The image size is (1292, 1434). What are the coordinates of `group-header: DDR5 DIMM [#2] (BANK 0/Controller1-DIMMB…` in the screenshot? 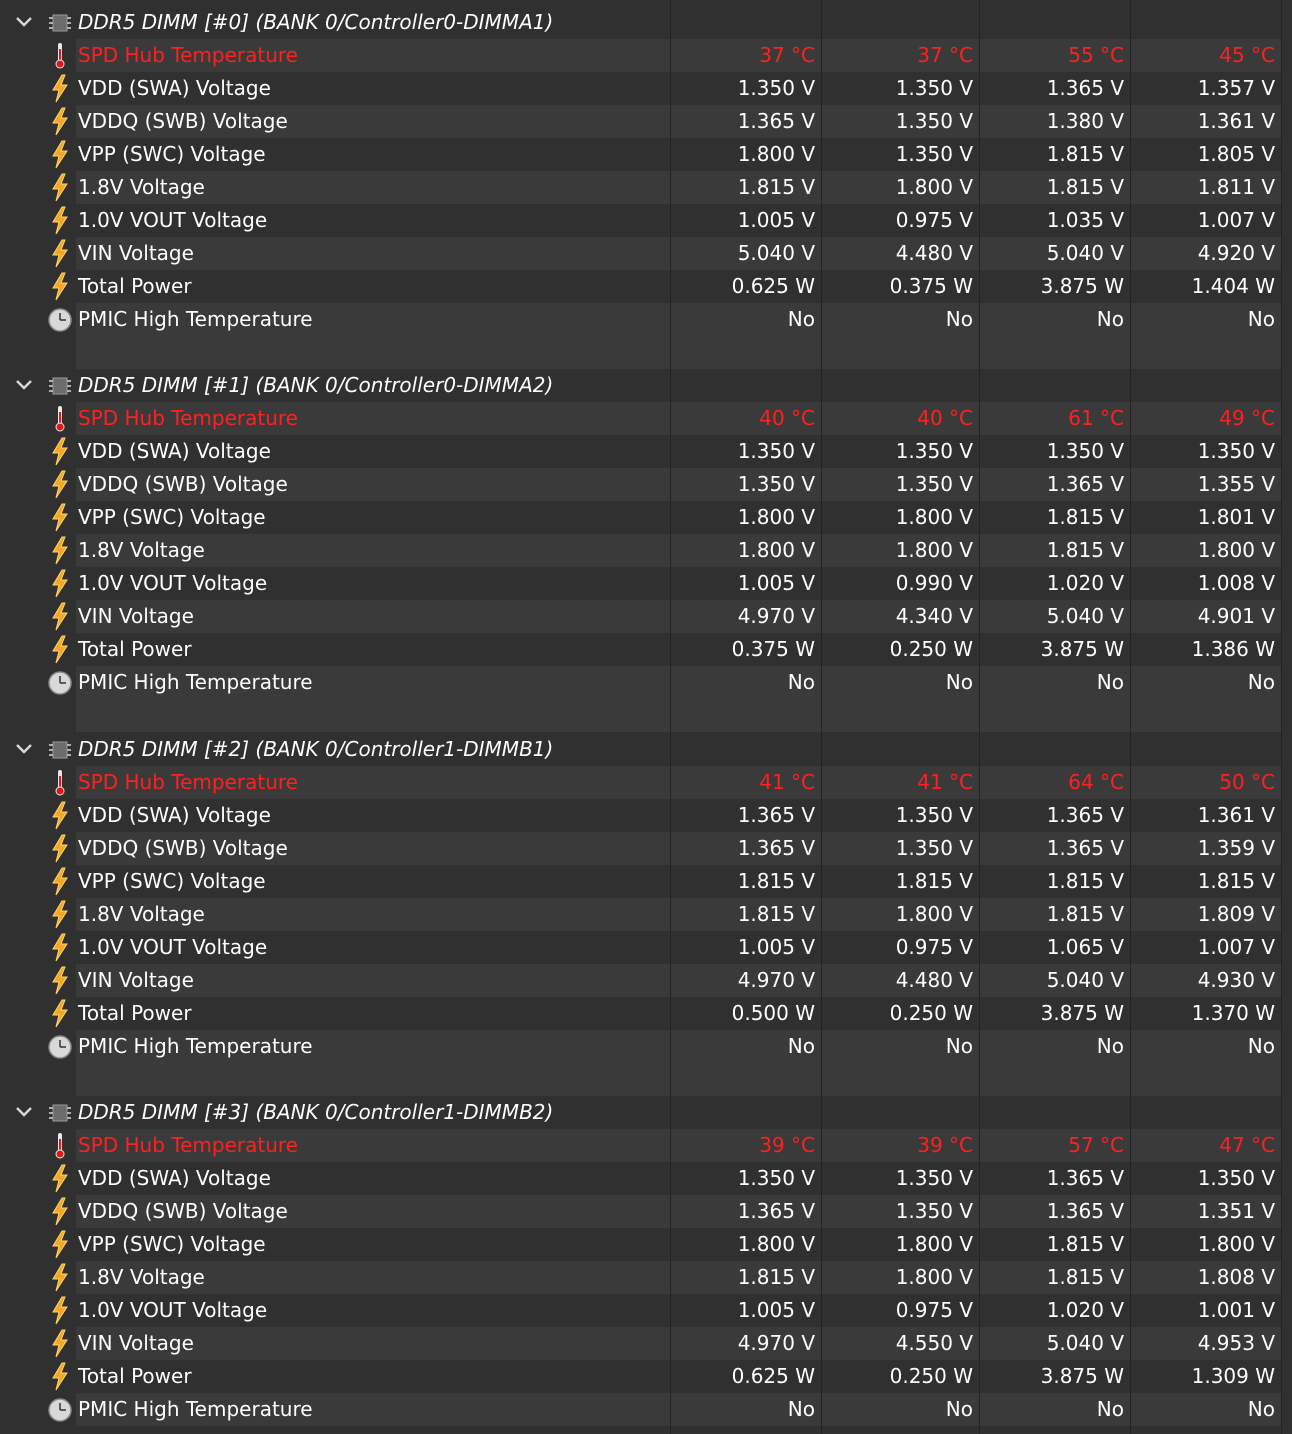 It's located at (646, 749).